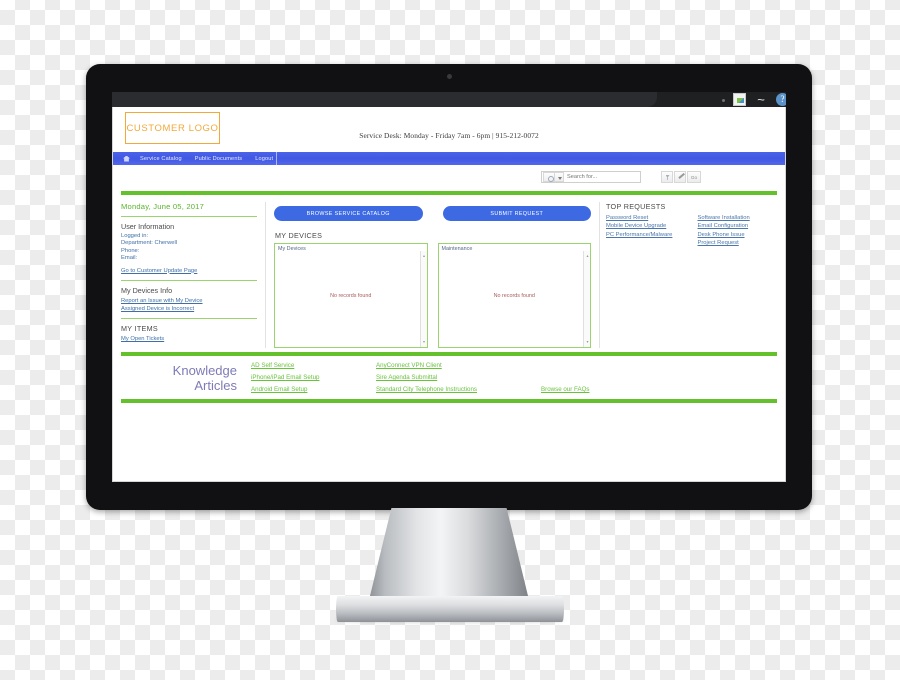  What do you see at coordinates (264, 159) in the screenshot?
I see `nav-item-logout: Logout` at bounding box center [264, 159].